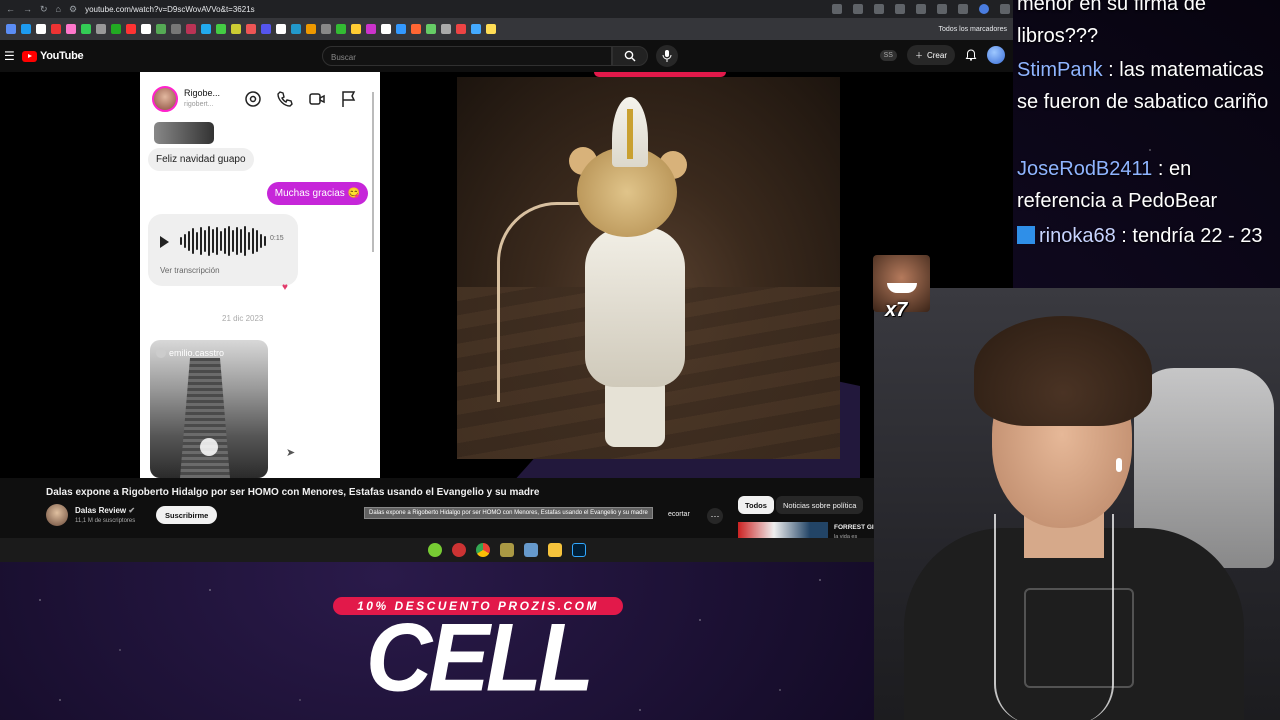  I want to click on photoshop-taskbar-icon, so click(578, 550).